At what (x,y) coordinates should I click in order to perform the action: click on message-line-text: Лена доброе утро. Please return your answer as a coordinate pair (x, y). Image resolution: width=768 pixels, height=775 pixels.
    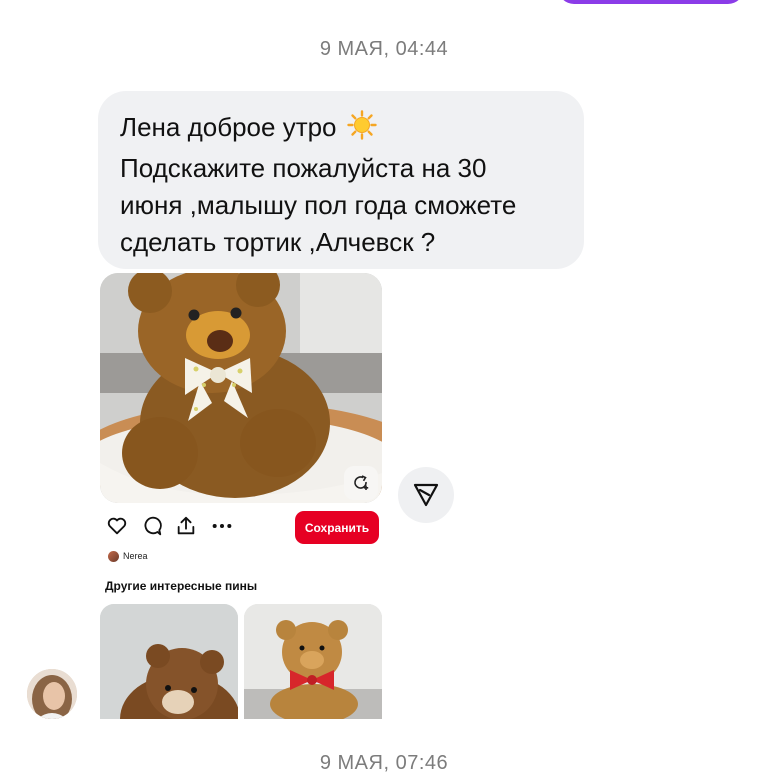
    Looking at the image, I should click on (228, 127).